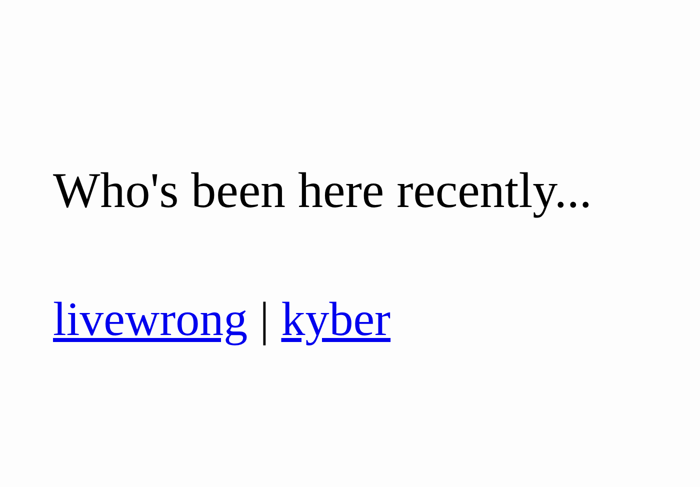  What do you see at coordinates (336, 319) in the screenshot?
I see `user-link: kyber` at bounding box center [336, 319].